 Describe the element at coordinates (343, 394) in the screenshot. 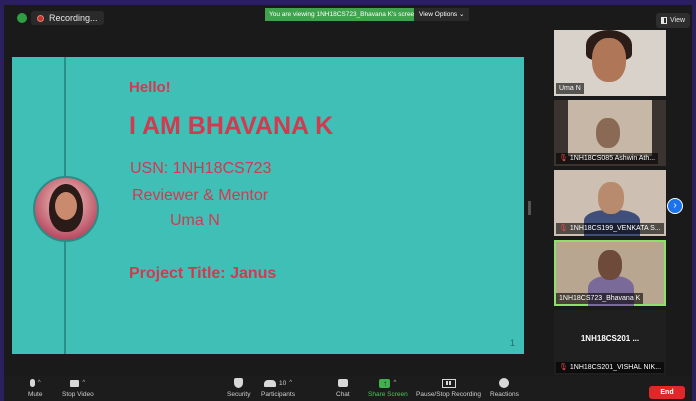

I see `chat-label: Chat` at that location.